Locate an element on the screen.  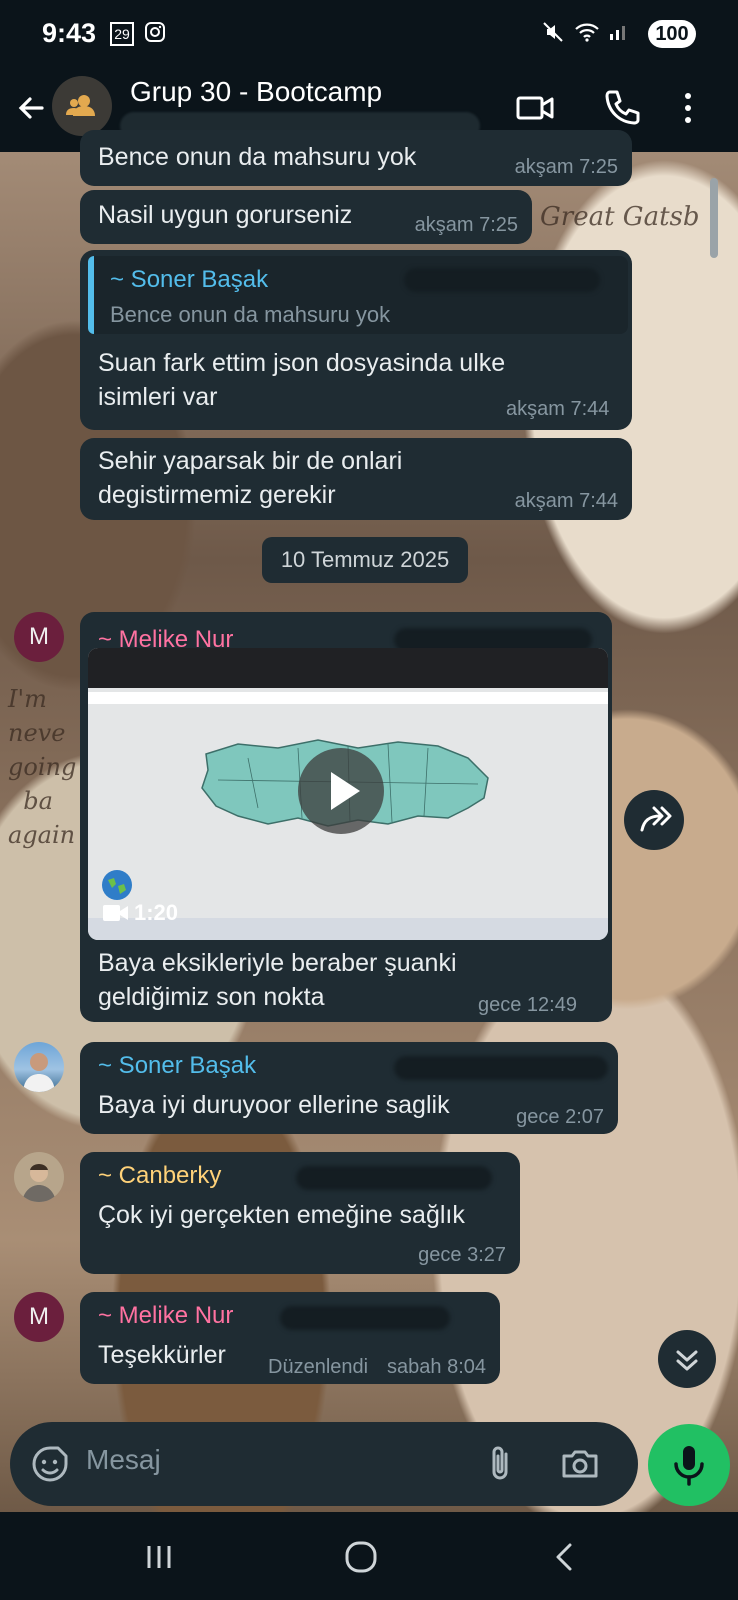
home-button is located at coordinates (361, 1557).